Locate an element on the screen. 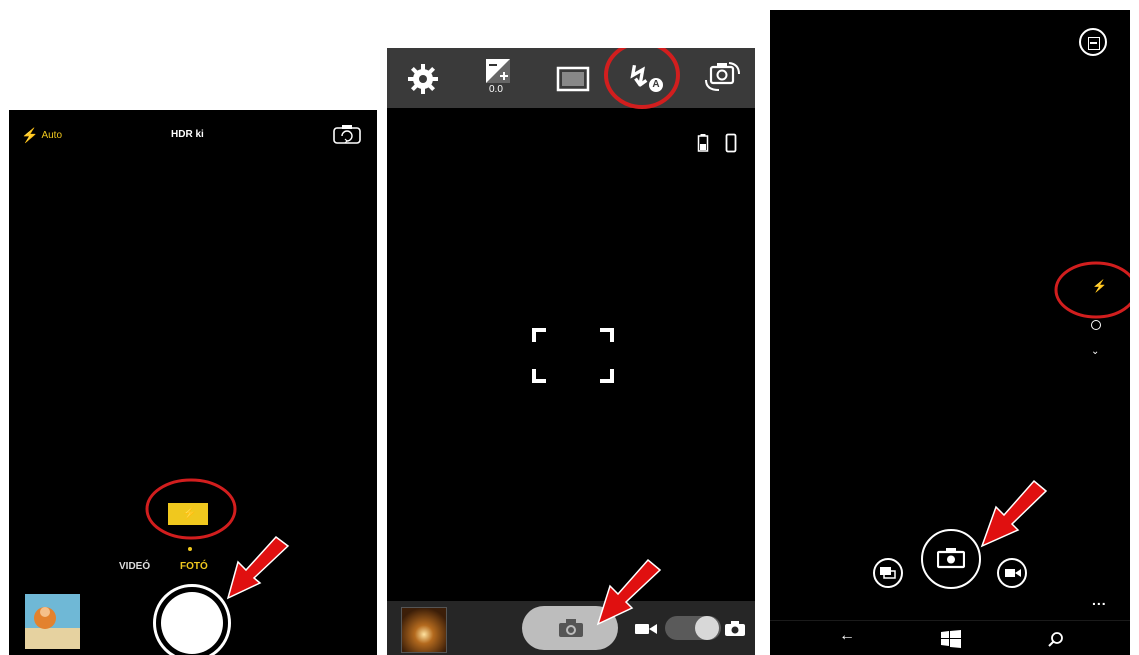 Image resolution: width=1139 pixels, height=655 pixels. flash-icon: ⚡ is located at coordinates (30, 134).